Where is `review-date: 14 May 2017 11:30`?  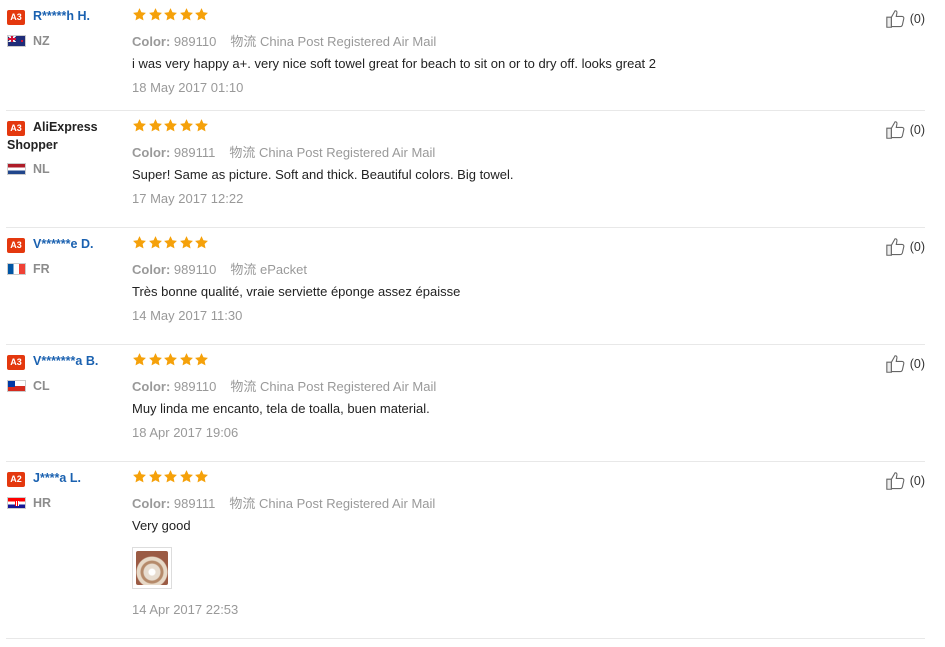
review-date: 14 May 2017 11:30 is located at coordinates (187, 315).